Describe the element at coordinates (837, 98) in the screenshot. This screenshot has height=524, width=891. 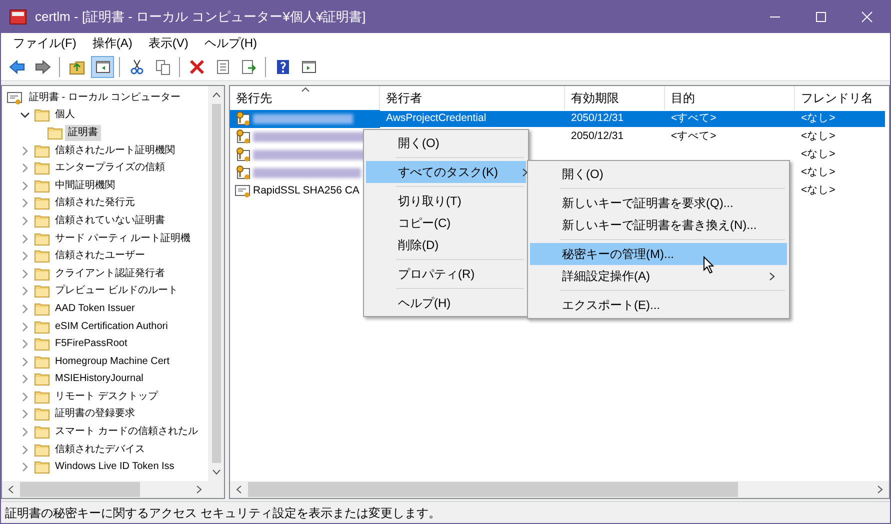
I see `column-label: フレンドリ名` at that location.